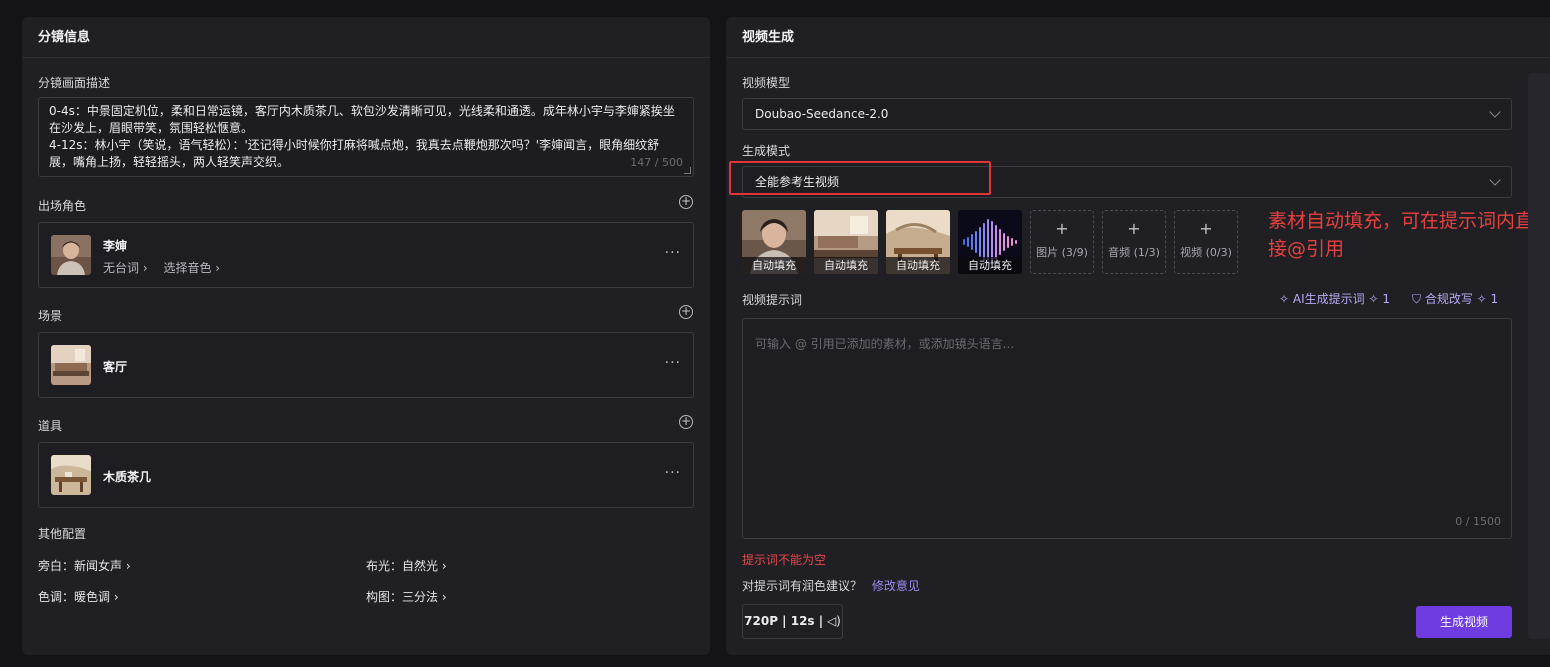 This screenshot has height=667, width=1550. Describe the element at coordinates (687, 170) in the screenshot. I see `resize-handle-icon` at that location.